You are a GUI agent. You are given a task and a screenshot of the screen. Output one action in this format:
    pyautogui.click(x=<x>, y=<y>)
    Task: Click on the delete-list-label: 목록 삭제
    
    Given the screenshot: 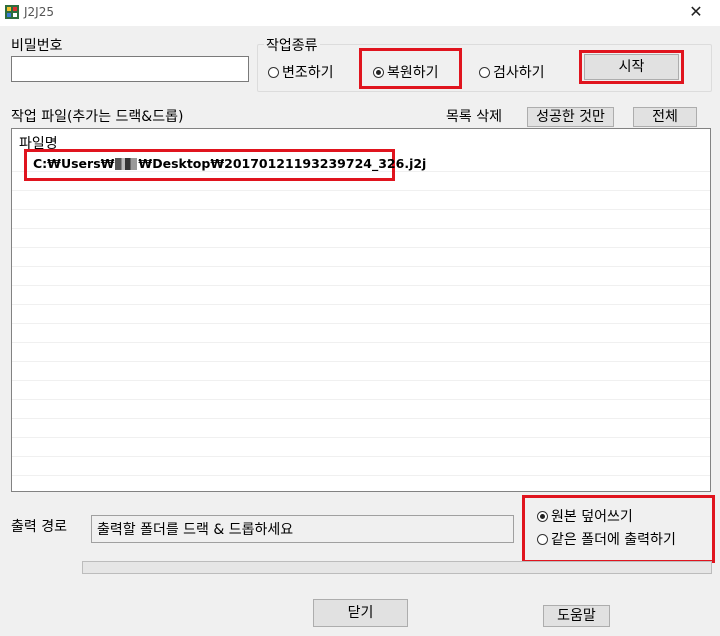 What is the action you would take?
    pyautogui.click(x=474, y=117)
    